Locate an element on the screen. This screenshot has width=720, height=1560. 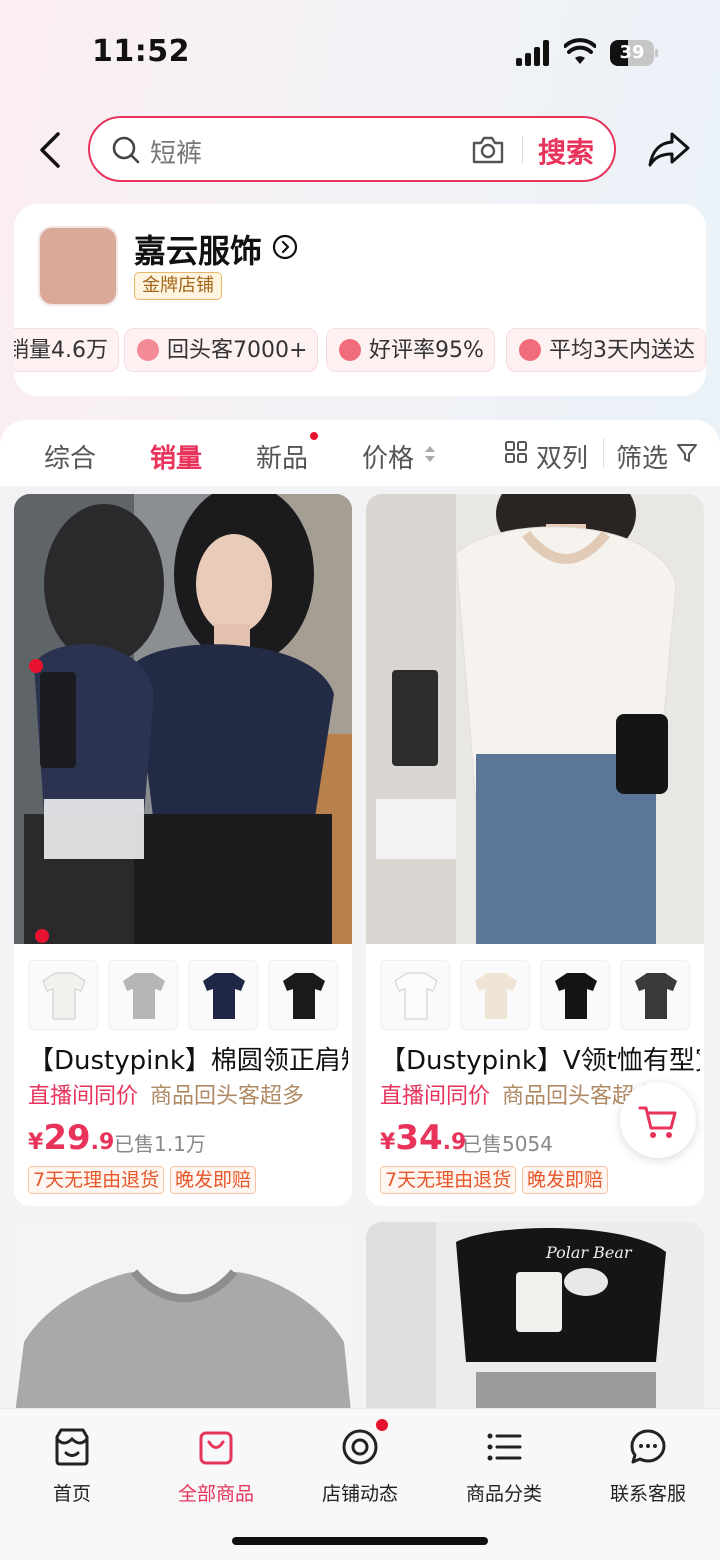
shop-tag-sales: 销量4.6万 is located at coordinates (66, 350).